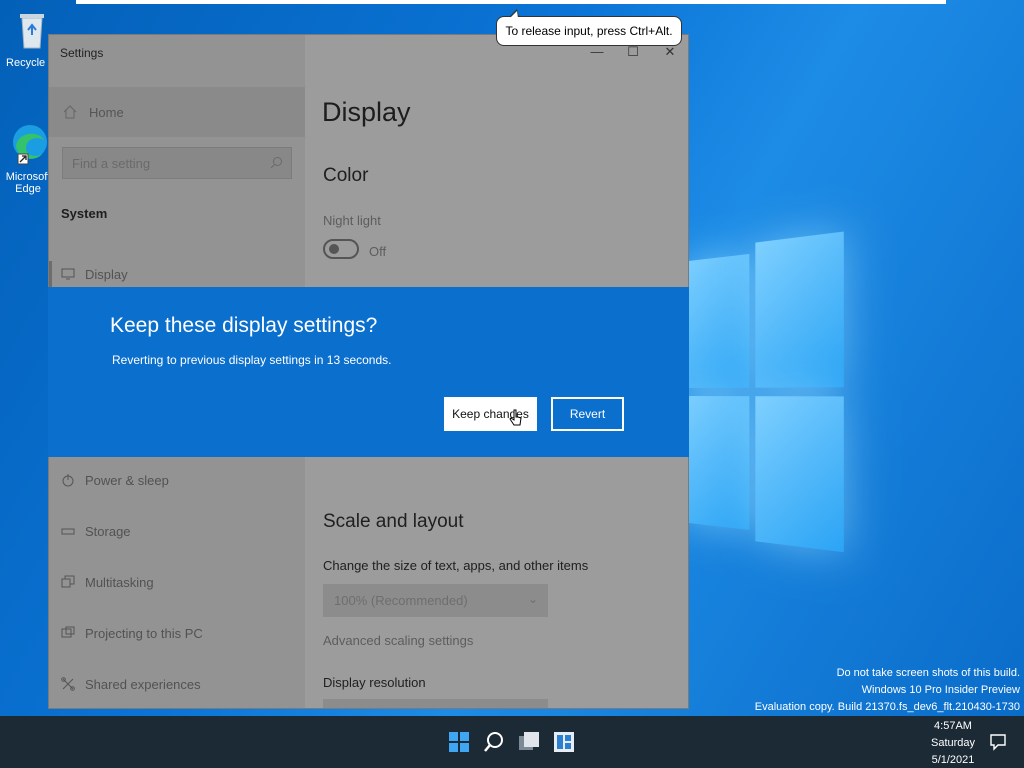 The width and height of the screenshot is (1024, 768). I want to click on sidebar-home-label: Home, so click(106, 112).